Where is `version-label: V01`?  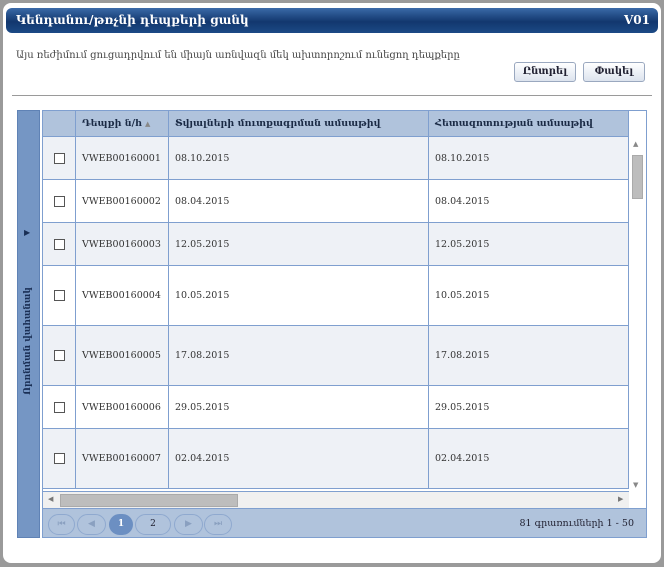 version-label: V01 is located at coordinates (636, 20).